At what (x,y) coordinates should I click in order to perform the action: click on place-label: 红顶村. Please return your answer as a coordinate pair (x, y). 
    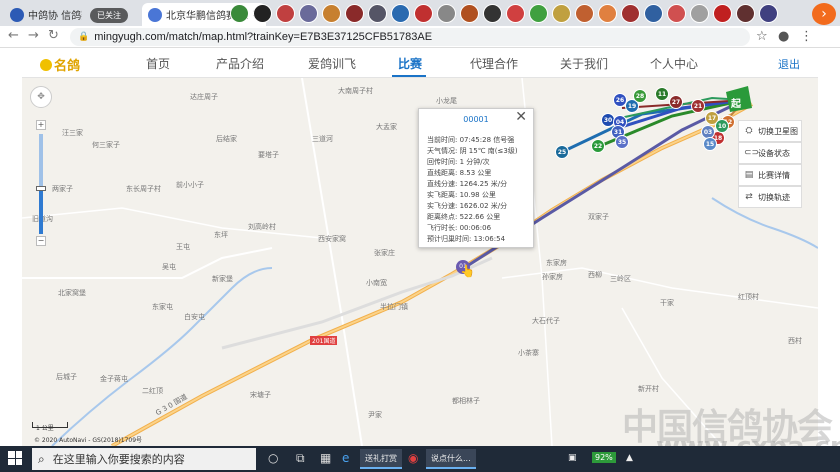
    Looking at the image, I should click on (748, 297).